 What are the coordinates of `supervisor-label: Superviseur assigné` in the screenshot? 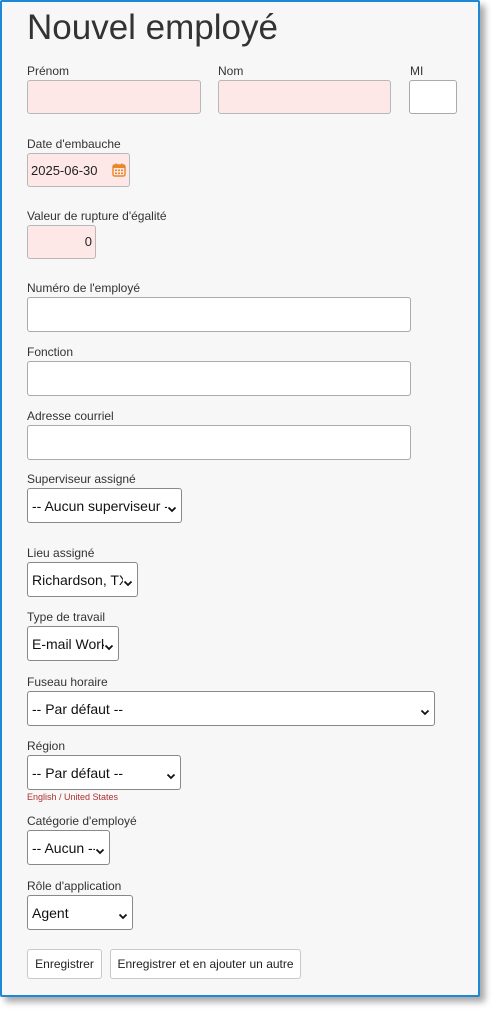 It's located at (81, 479).